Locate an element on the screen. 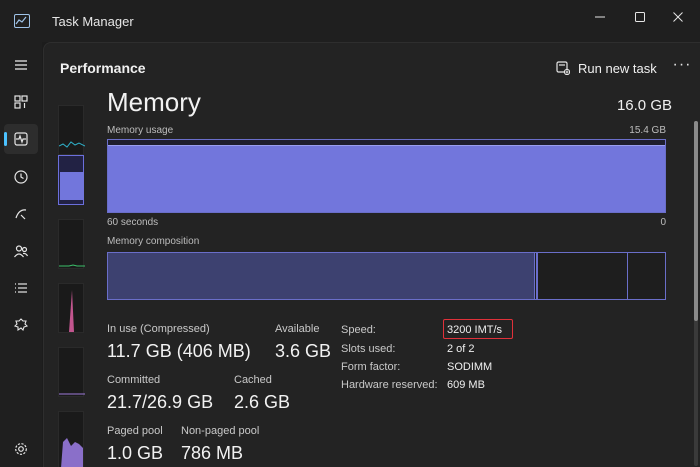 The width and height of the screenshot is (700, 467). run-new-task-icon is located at coordinates (563, 68).